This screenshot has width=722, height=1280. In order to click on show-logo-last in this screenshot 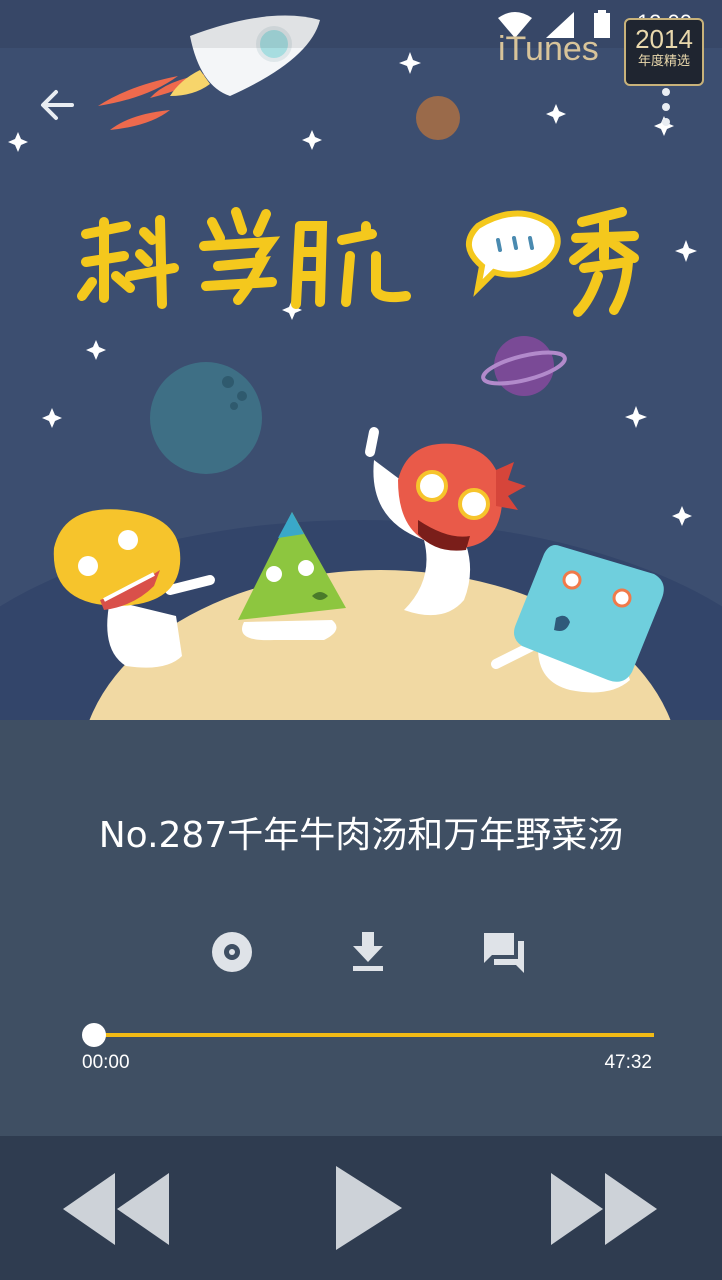, I will do `click(604, 262)`.